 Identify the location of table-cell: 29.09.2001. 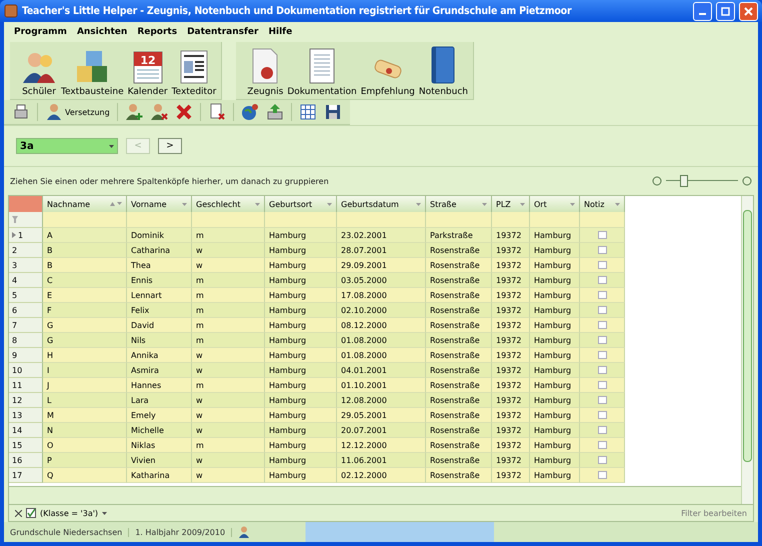
(381, 265).